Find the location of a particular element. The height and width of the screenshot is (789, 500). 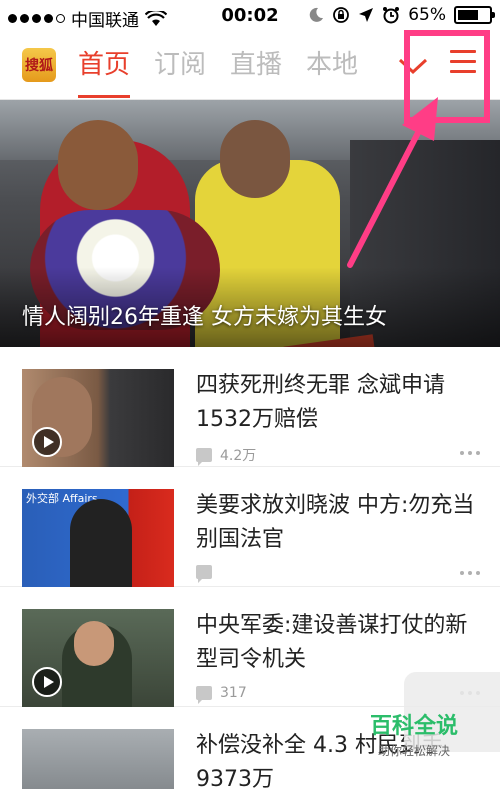

moon-icon is located at coordinates (316, 14).